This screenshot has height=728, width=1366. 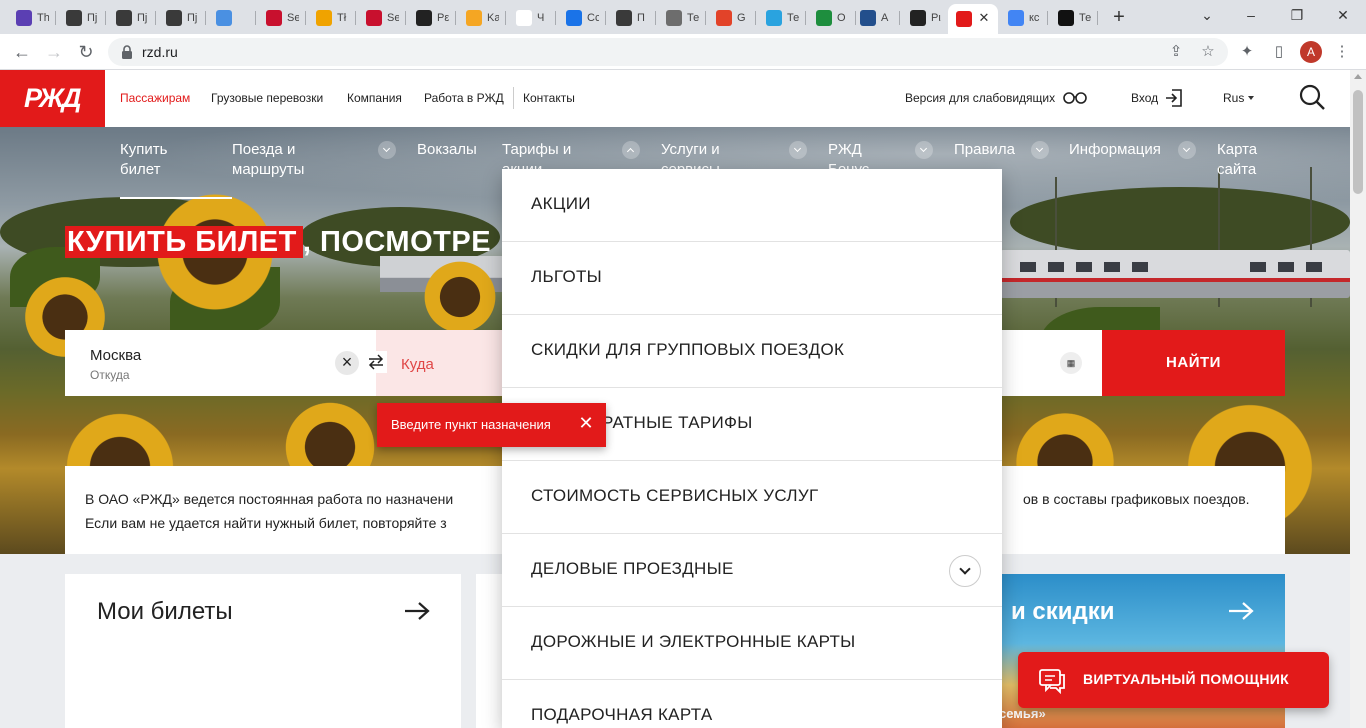 What do you see at coordinates (1279, 52) in the screenshot?
I see `side-panel-icon: ▯` at bounding box center [1279, 52].